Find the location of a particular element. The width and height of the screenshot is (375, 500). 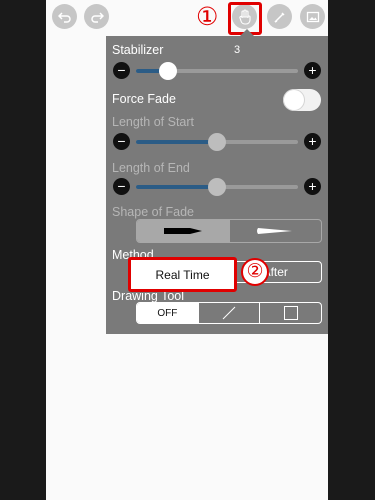

drawing-tool-segmented: OFF is located at coordinates (229, 313).